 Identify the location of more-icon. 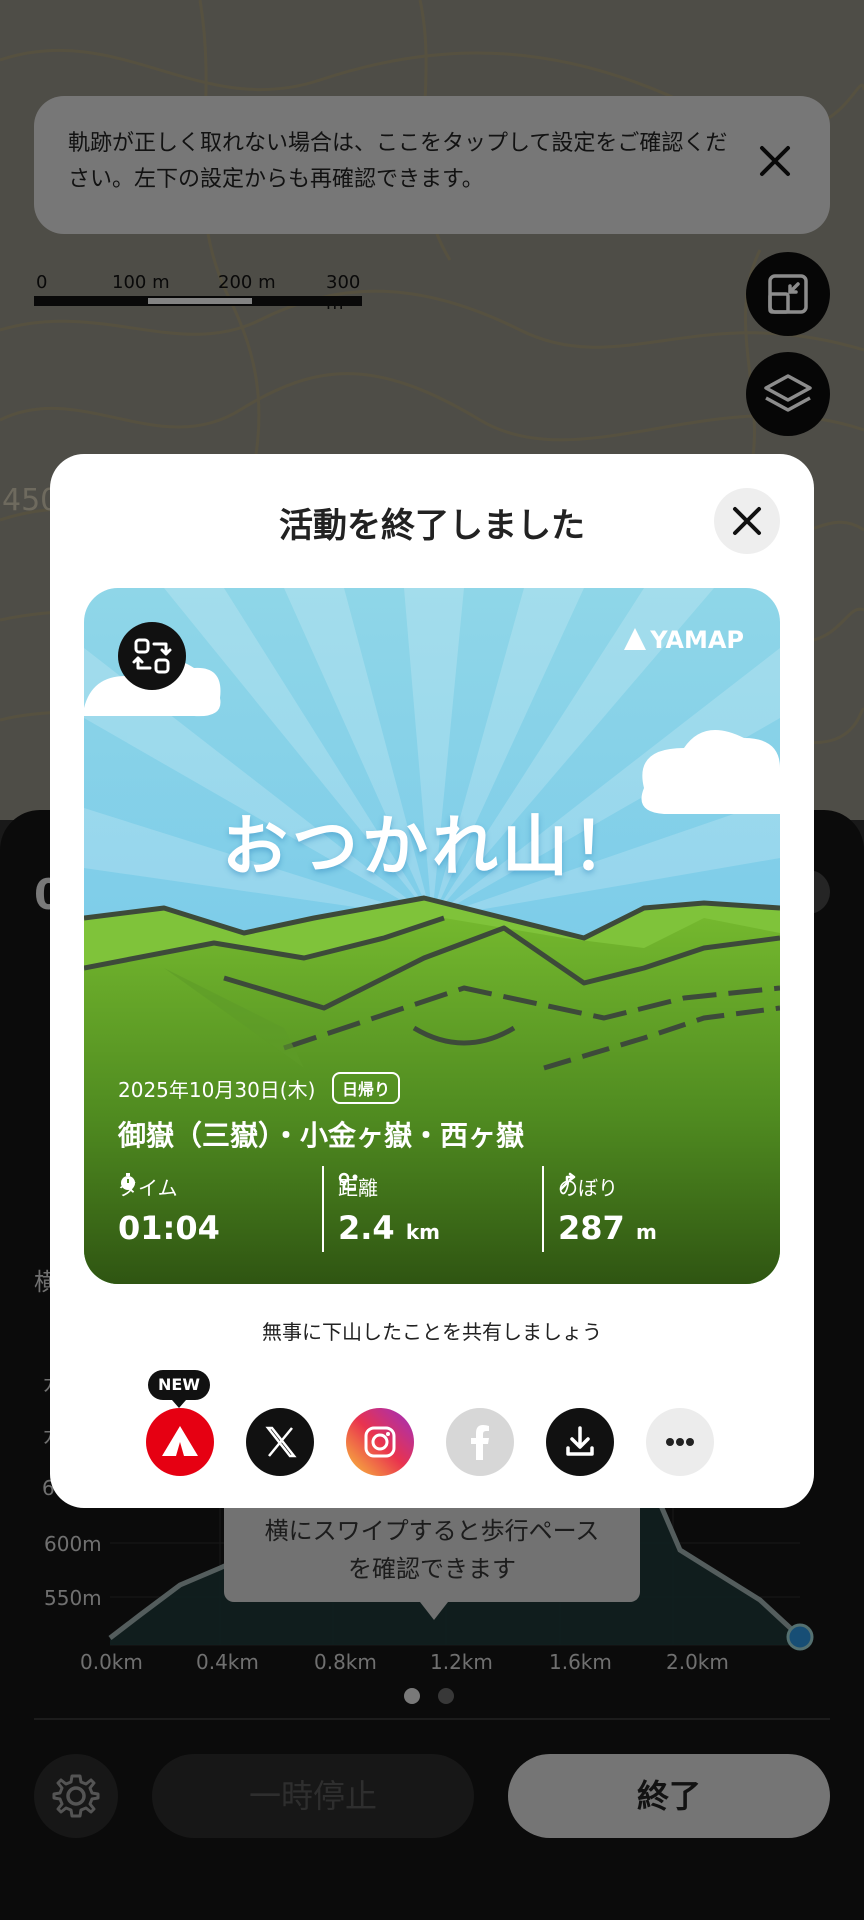
(680, 1442).